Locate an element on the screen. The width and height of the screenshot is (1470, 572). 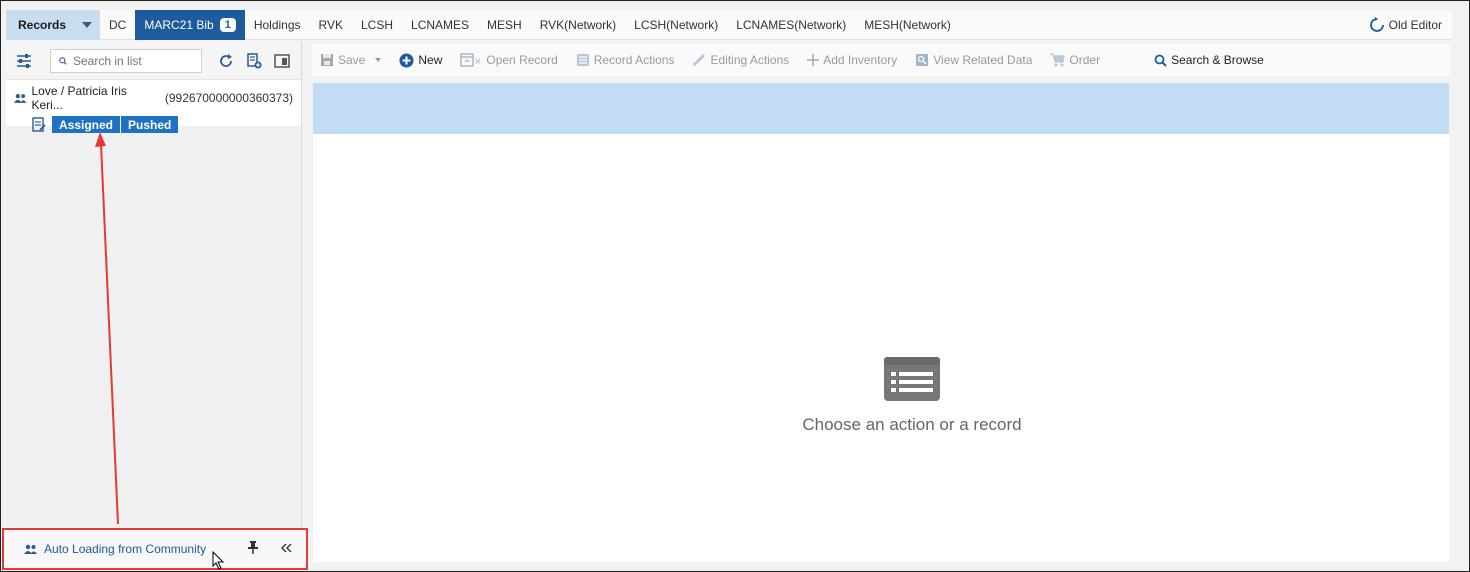
record-actions-label: Record Actions is located at coordinates (634, 60).